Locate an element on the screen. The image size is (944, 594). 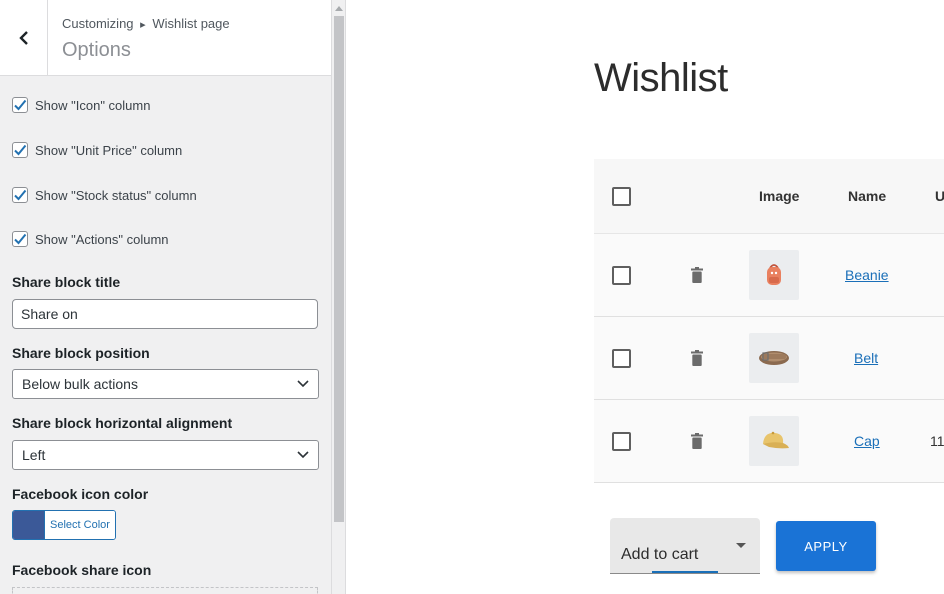
scroll-up-arrow-icon is located at coordinates (339, 8).